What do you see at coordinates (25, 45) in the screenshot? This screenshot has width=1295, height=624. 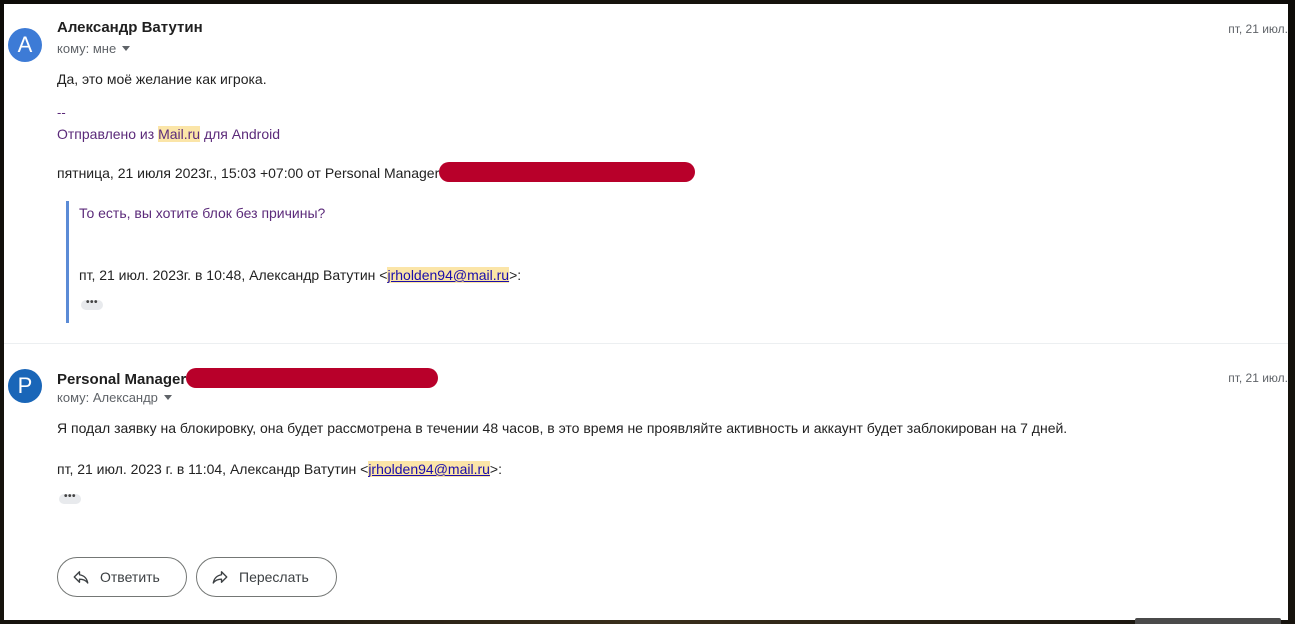 I see `avatar: A` at bounding box center [25, 45].